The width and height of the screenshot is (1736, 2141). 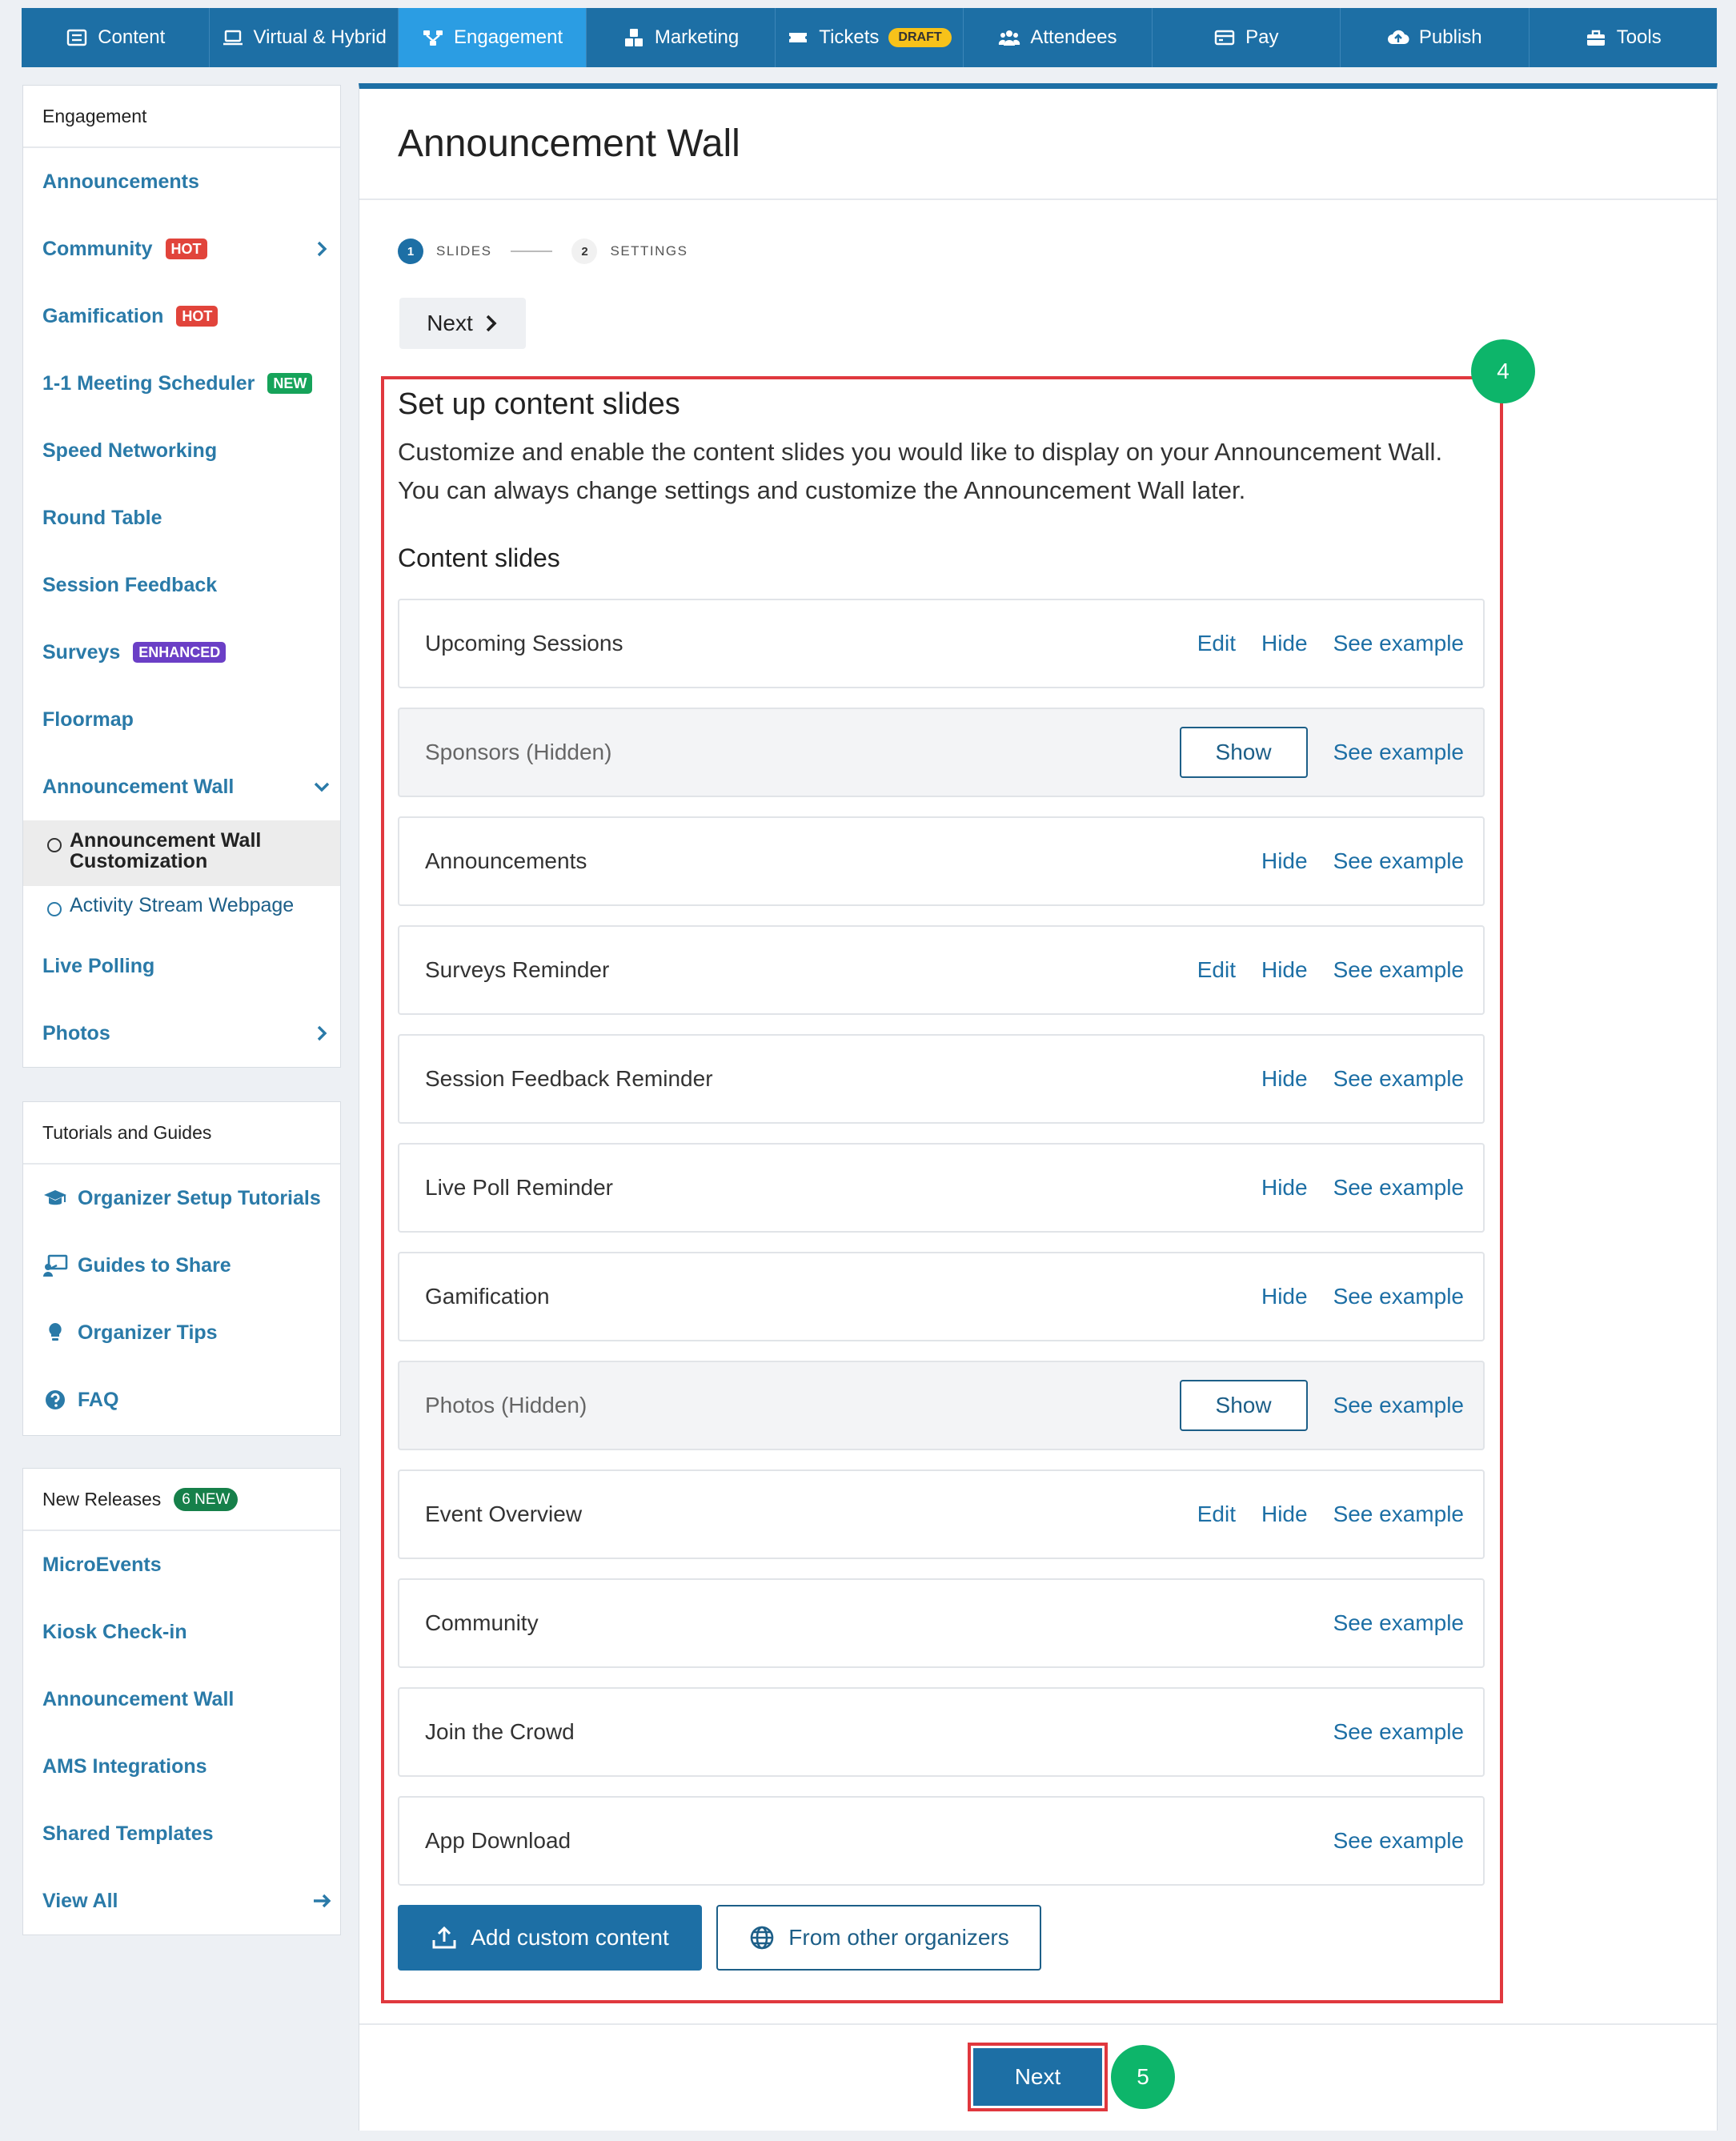 What do you see at coordinates (181, 1833) in the screenshot?
I see `release-item-shared-templates: Shared Templates` at bounding box center [181, 1833].